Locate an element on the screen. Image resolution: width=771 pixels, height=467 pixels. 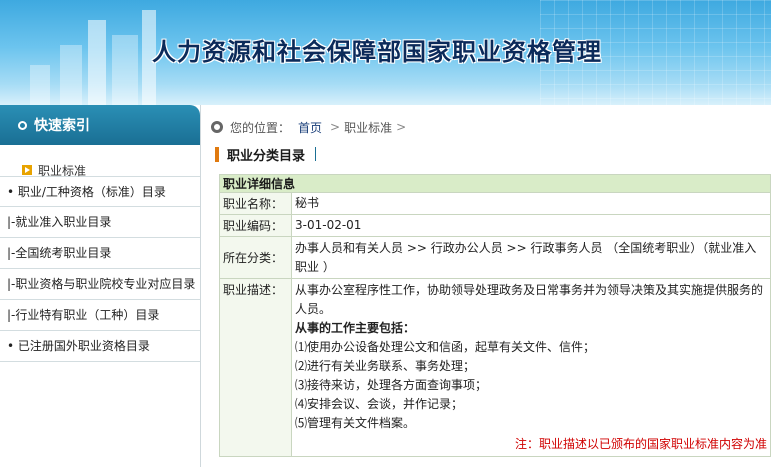
sidebar-item-foreign-qualifications: • 已注册国外职业资格目录 is located at coordinates (100, 346).